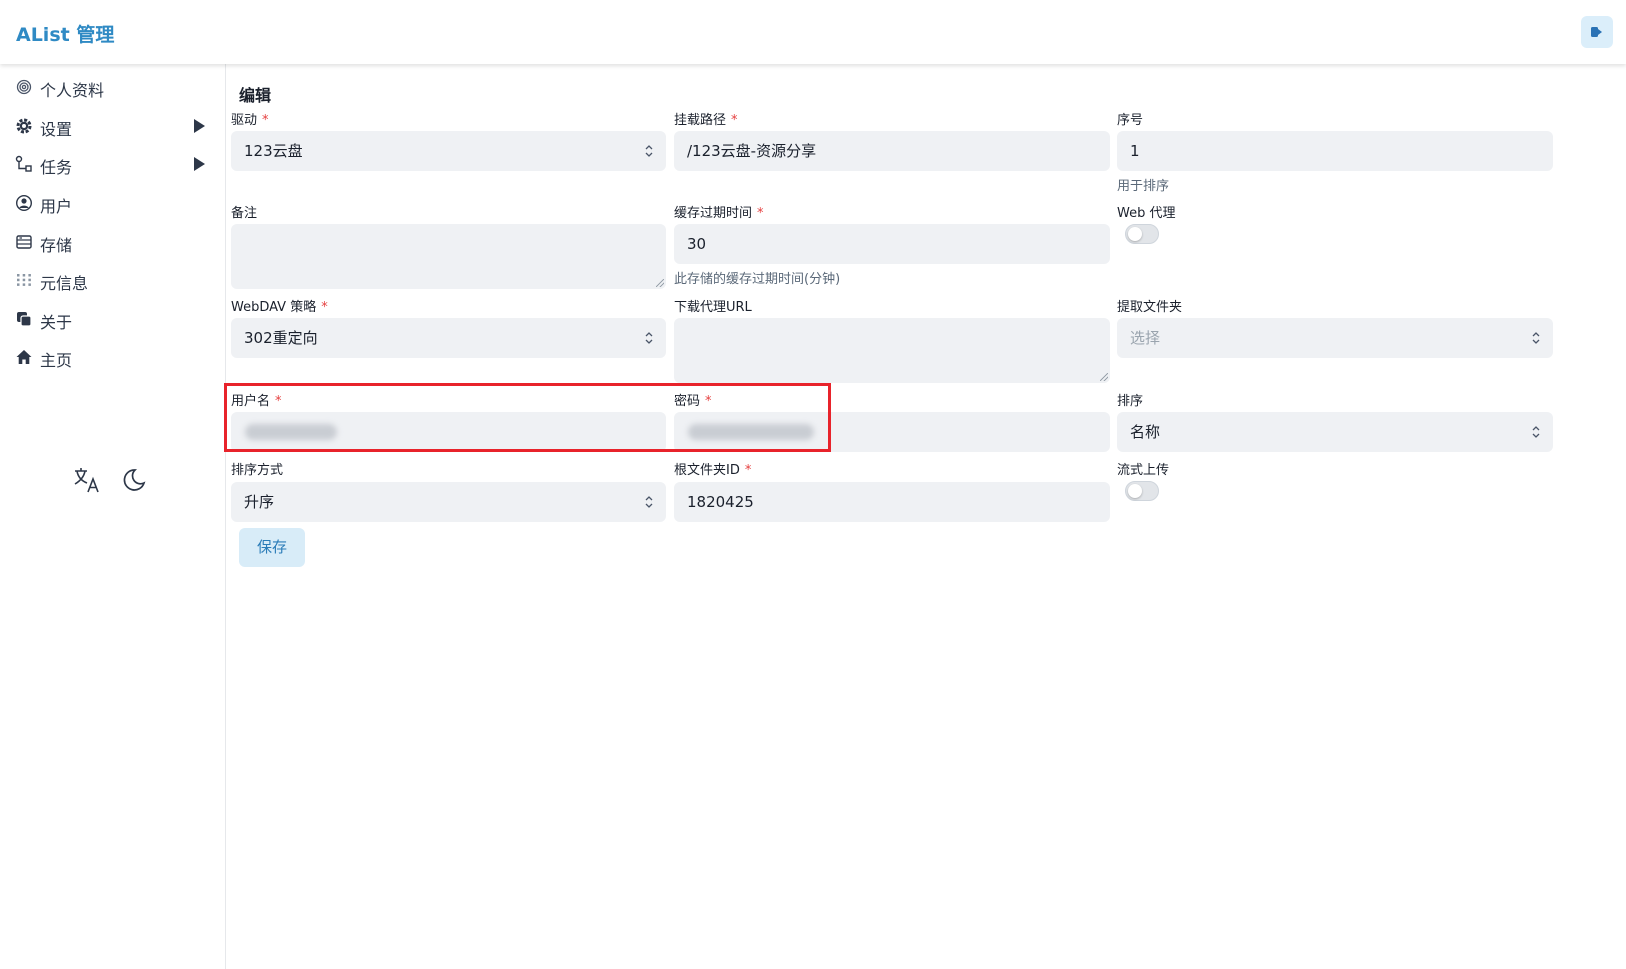 This screenshot has height=969, width=1626. What do you see at coordinates (693, 401) in the screenshot?
I see `password-label: 密码 *` at bounding box center [693, 401].